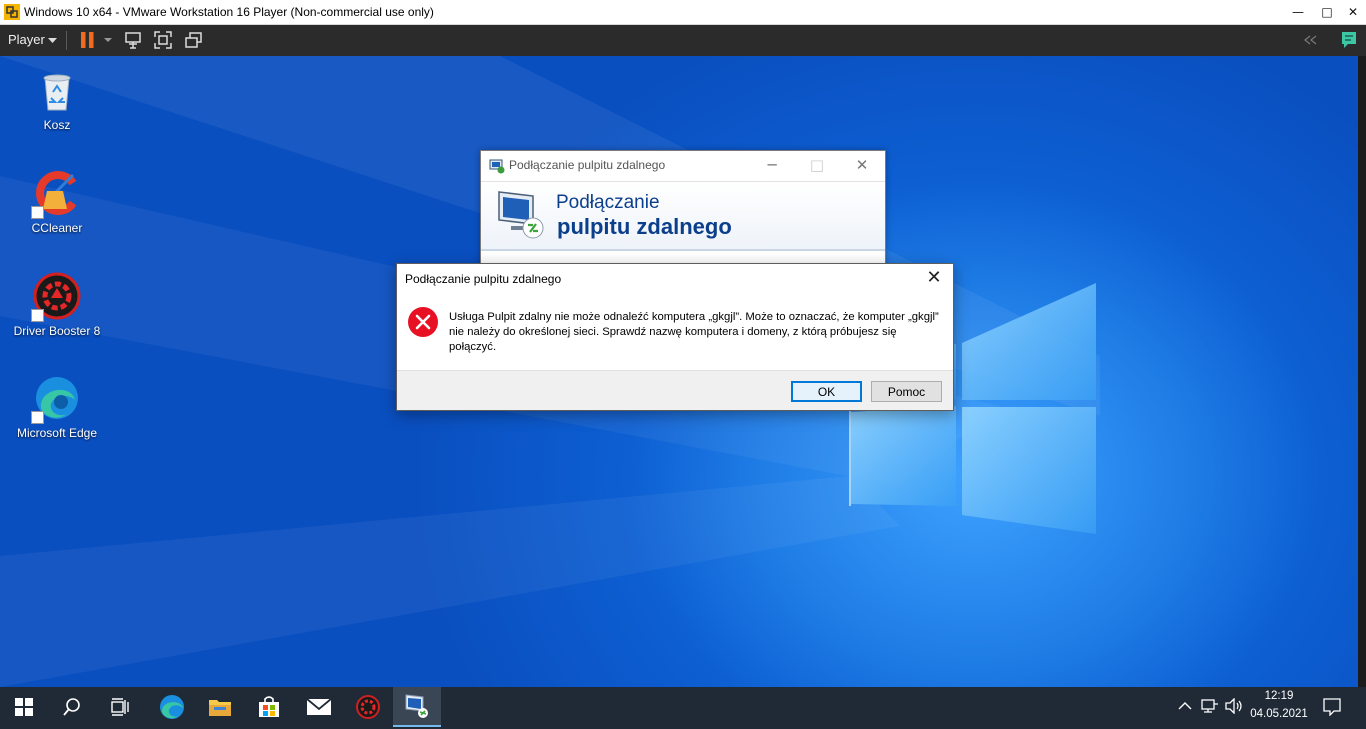  What do you see at coordinates (57, 202) in the screenshot?
I see `desktop-icon-ccleaner: CCleaner` at bounding box center [57, 202].